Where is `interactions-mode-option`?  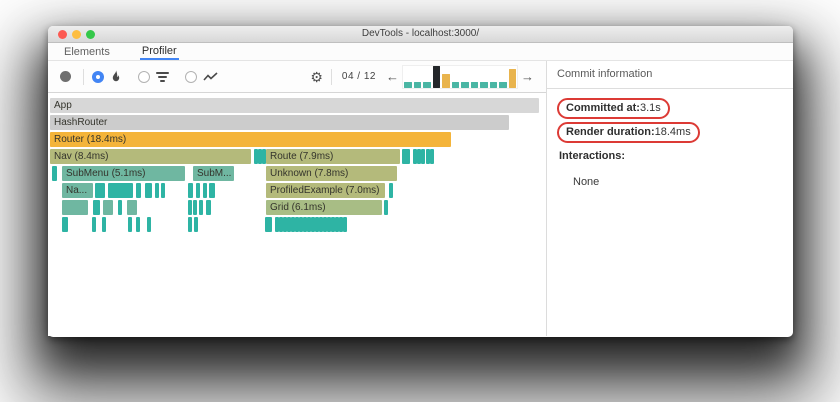
interactions-mode-option is located at coordinates (201, 76).